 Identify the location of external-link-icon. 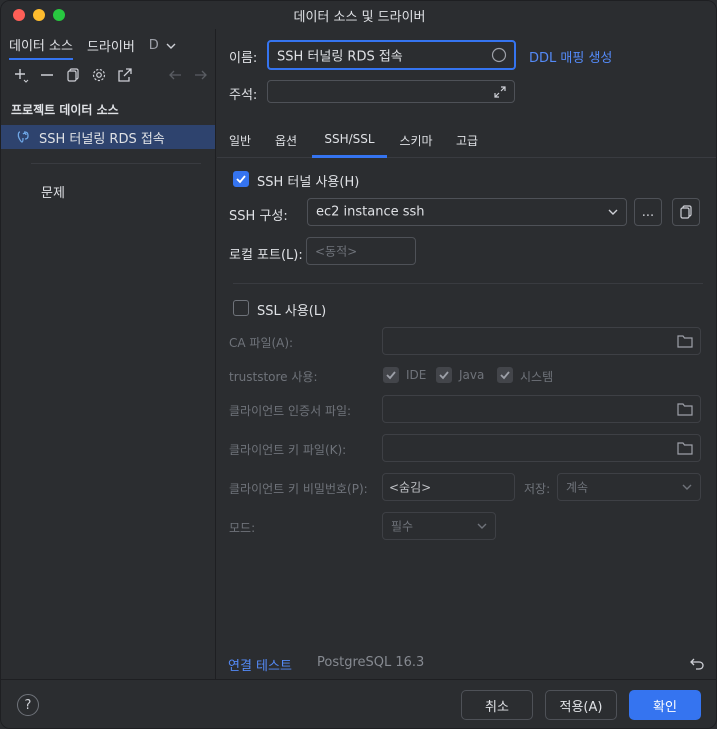
(125, 75).